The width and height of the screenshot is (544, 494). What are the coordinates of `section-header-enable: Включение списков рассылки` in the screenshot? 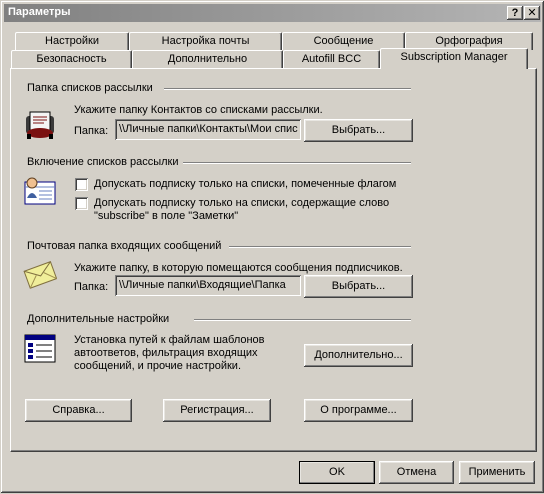 It's located at (103, 162).